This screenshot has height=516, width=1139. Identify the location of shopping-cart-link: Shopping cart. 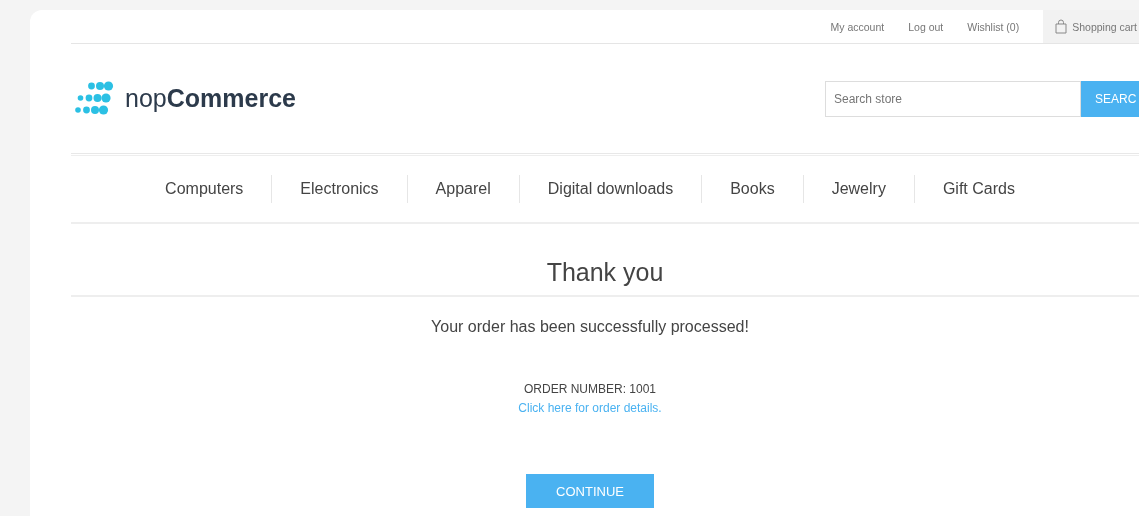
(1091, 26).